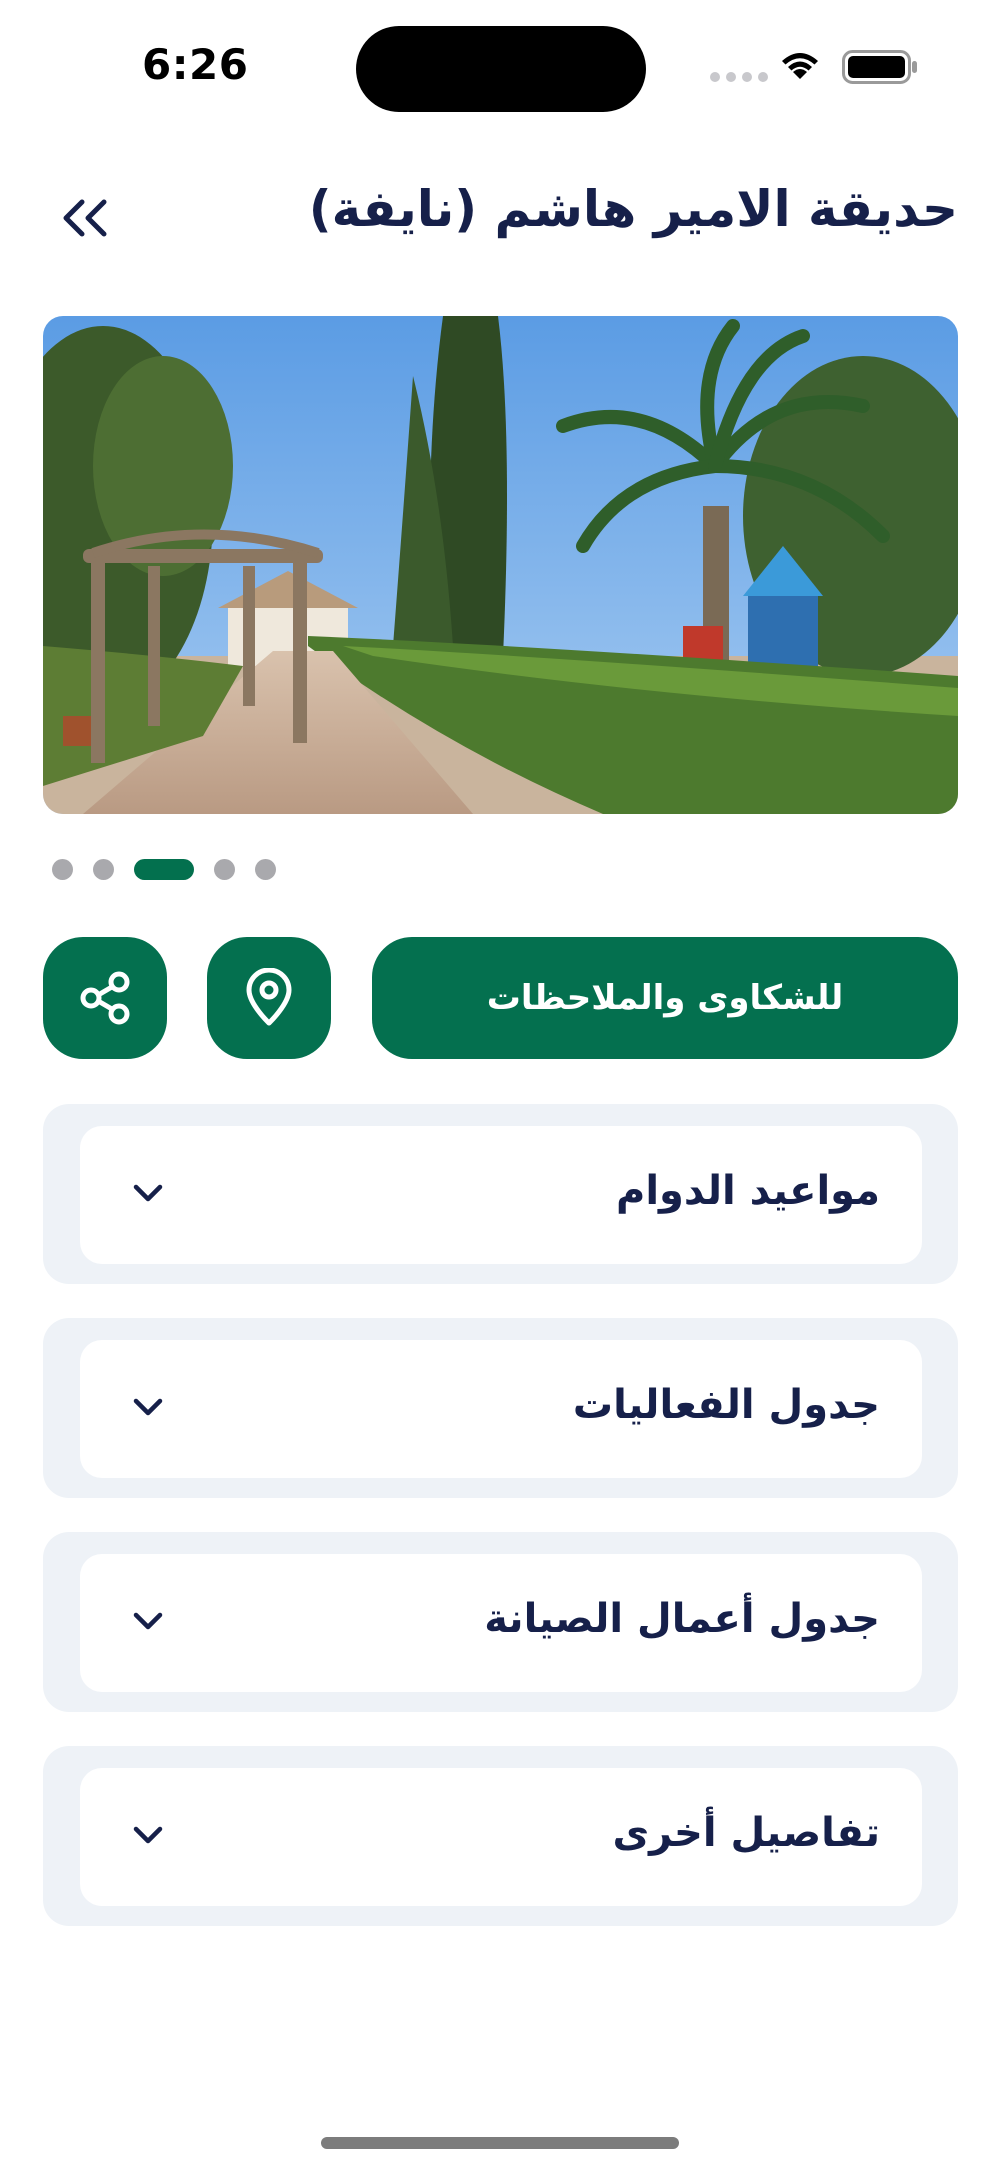 The height and width of the screenshot is (2167, 1000). I want to click on section-other-details-header: تفاصيل أخرى, so click(501, 1837).